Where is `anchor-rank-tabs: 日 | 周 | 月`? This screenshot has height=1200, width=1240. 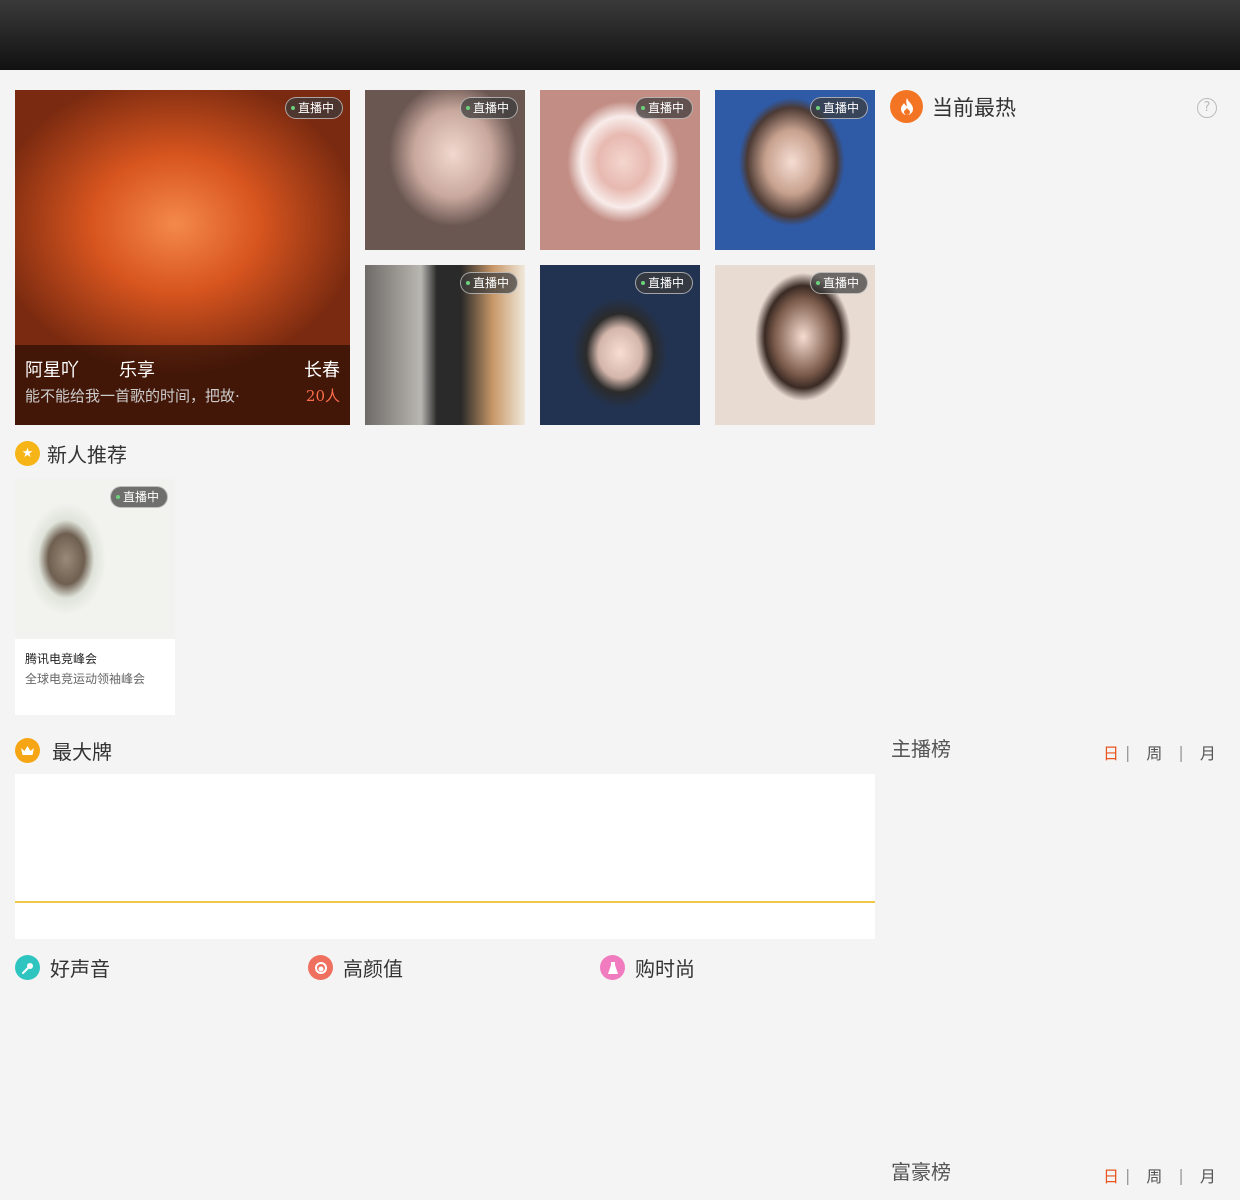
anchor-rank-tabs: 日 | 周 | 月 is located at coordinates (1159, 752).